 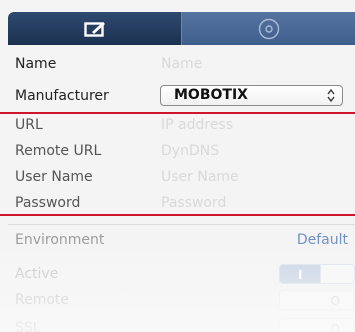 What do you see at coordinates (335, 301) in the screenshot?
I see `remote-toggle-state: O` at bounding box center [335, 301].